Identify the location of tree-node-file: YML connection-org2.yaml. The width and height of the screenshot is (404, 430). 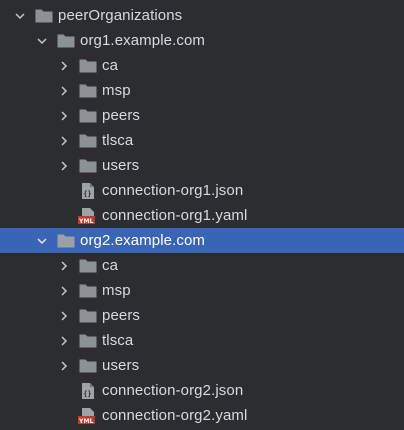
(202, 415).